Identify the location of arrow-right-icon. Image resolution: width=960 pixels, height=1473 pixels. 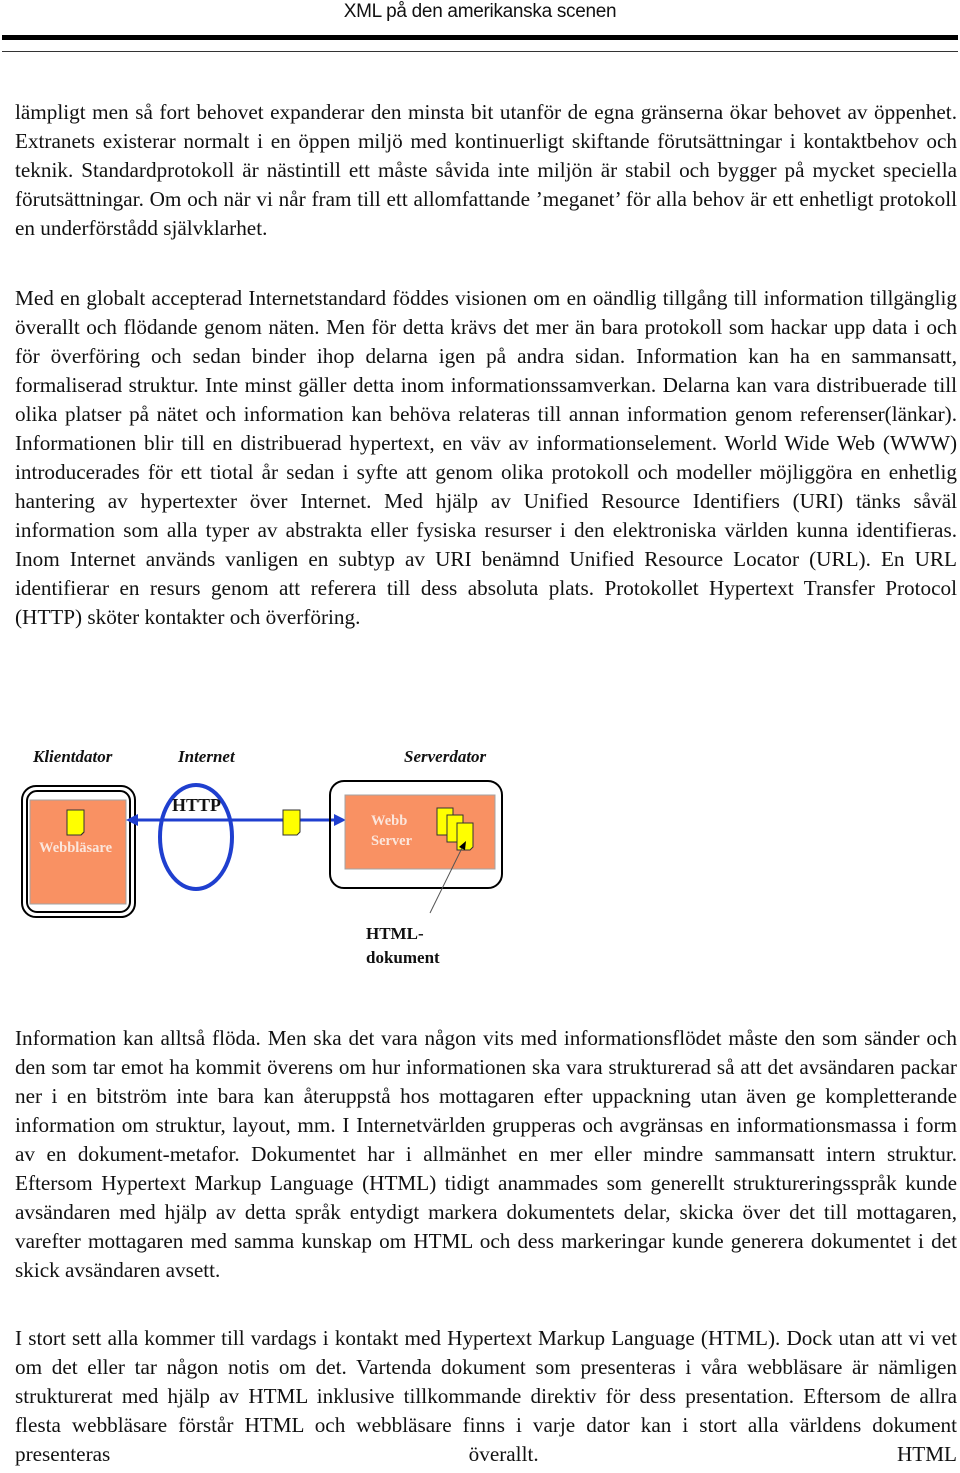
(340, 820).